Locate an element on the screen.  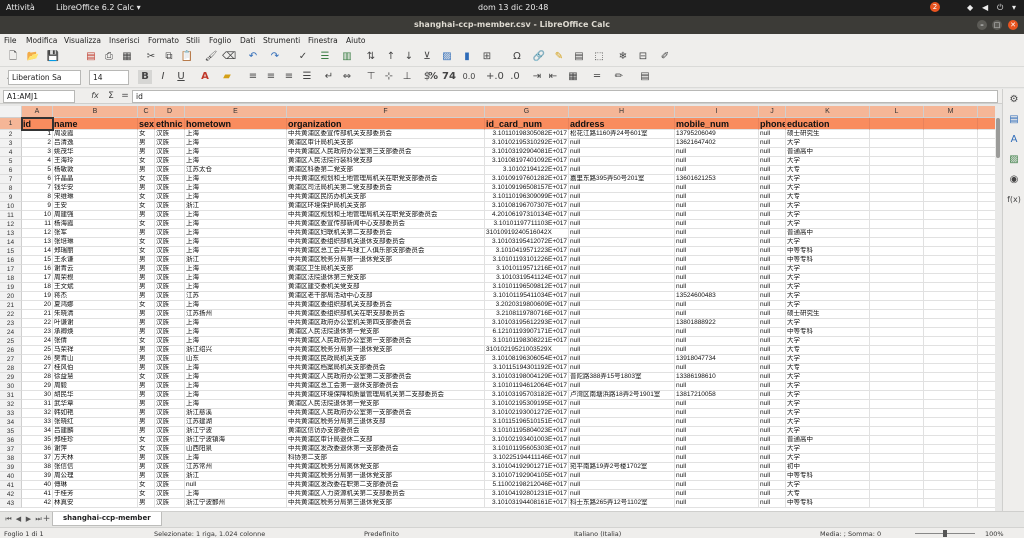
row-header: 17 is located at coordinates (11, 269).